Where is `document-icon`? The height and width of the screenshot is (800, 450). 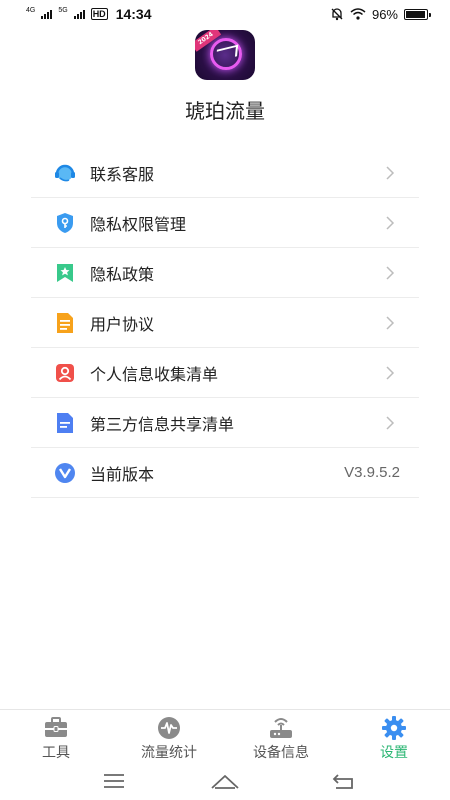
document-icon is located at coordinates (65, 323).